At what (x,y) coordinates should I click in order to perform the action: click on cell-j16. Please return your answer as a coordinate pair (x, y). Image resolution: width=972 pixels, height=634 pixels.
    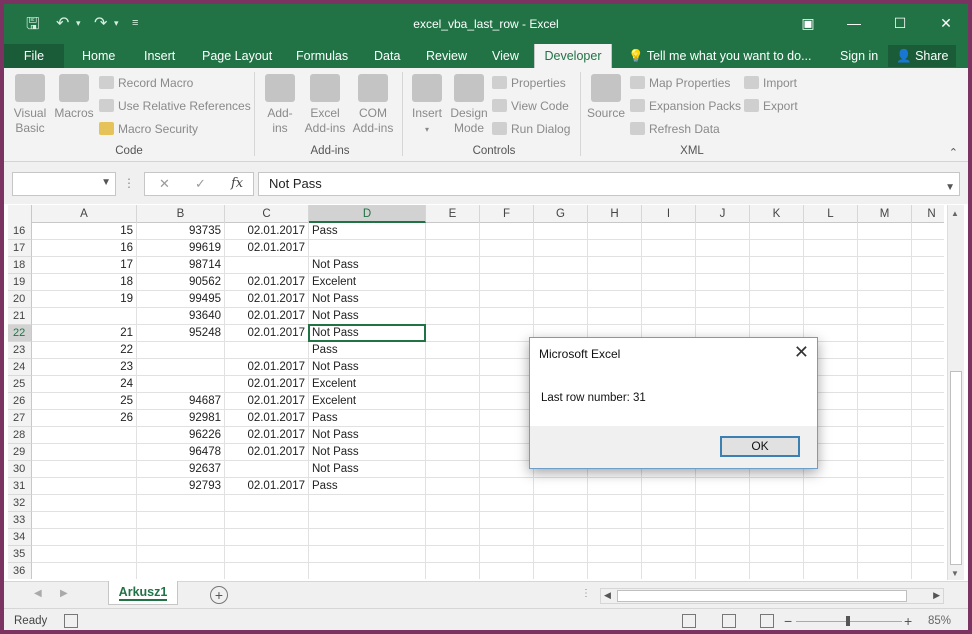
    Looking at the image, I should click on (723, 231).